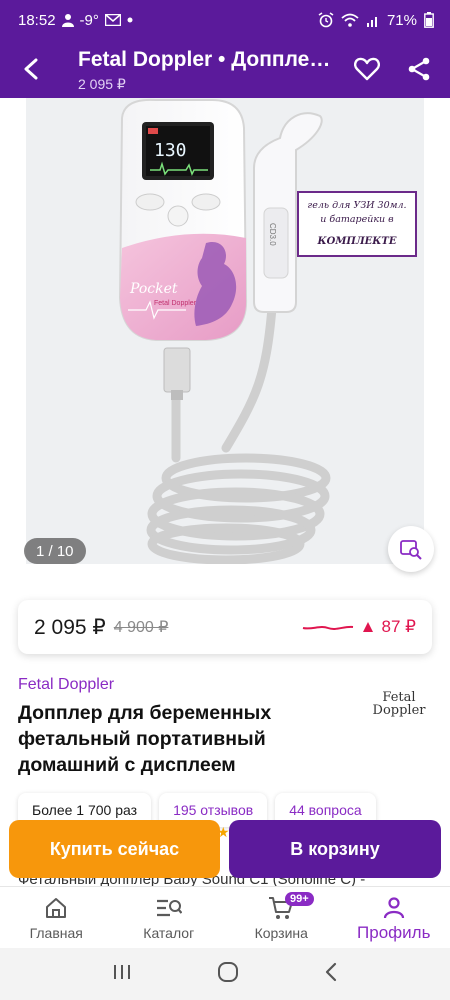  Describe the element at coordinates (89, 20) in the screenshot. I see `status-temperature: -9°` at that location.